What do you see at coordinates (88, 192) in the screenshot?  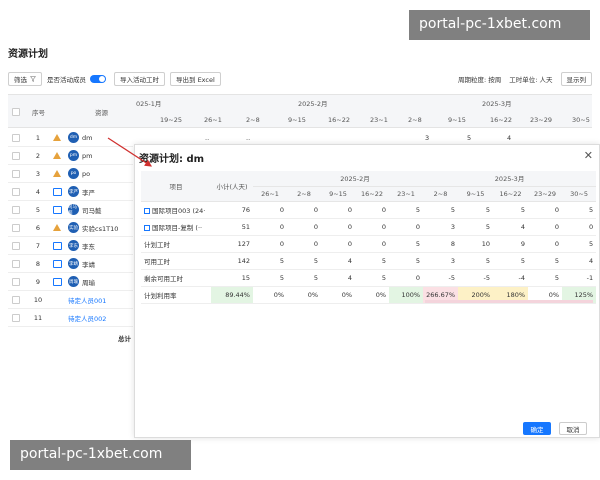 I see `resource-name: 李严` at bounding box center [88, 192].